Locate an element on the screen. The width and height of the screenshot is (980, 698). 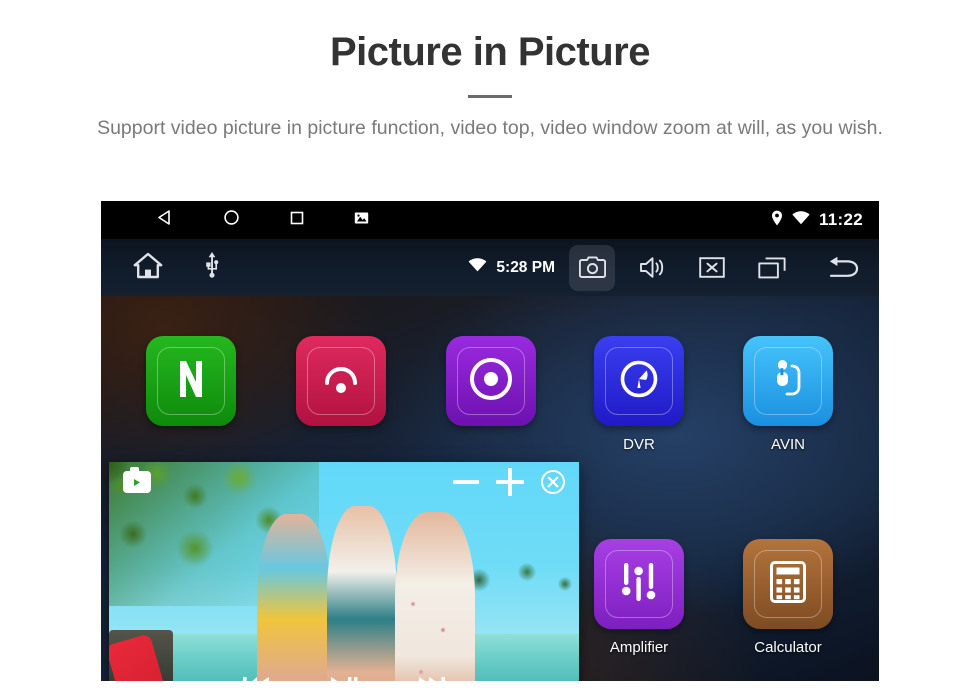
toolbar-left-group is located at coordinates (176, 267).